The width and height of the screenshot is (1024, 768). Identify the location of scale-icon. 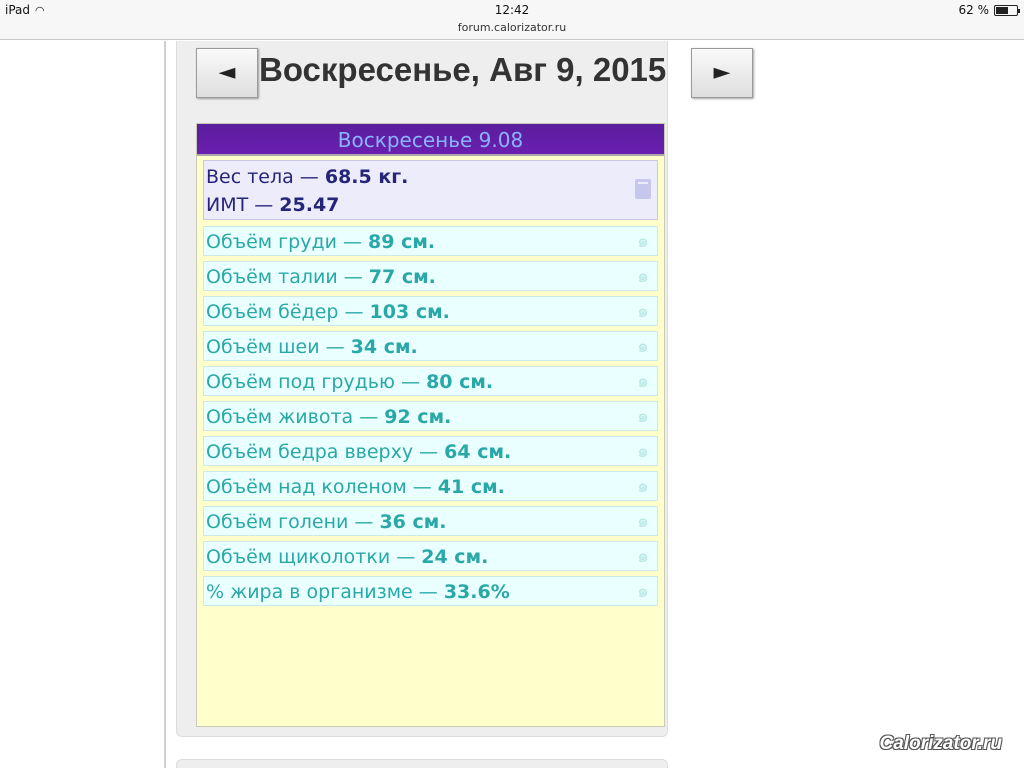
(643, 189).